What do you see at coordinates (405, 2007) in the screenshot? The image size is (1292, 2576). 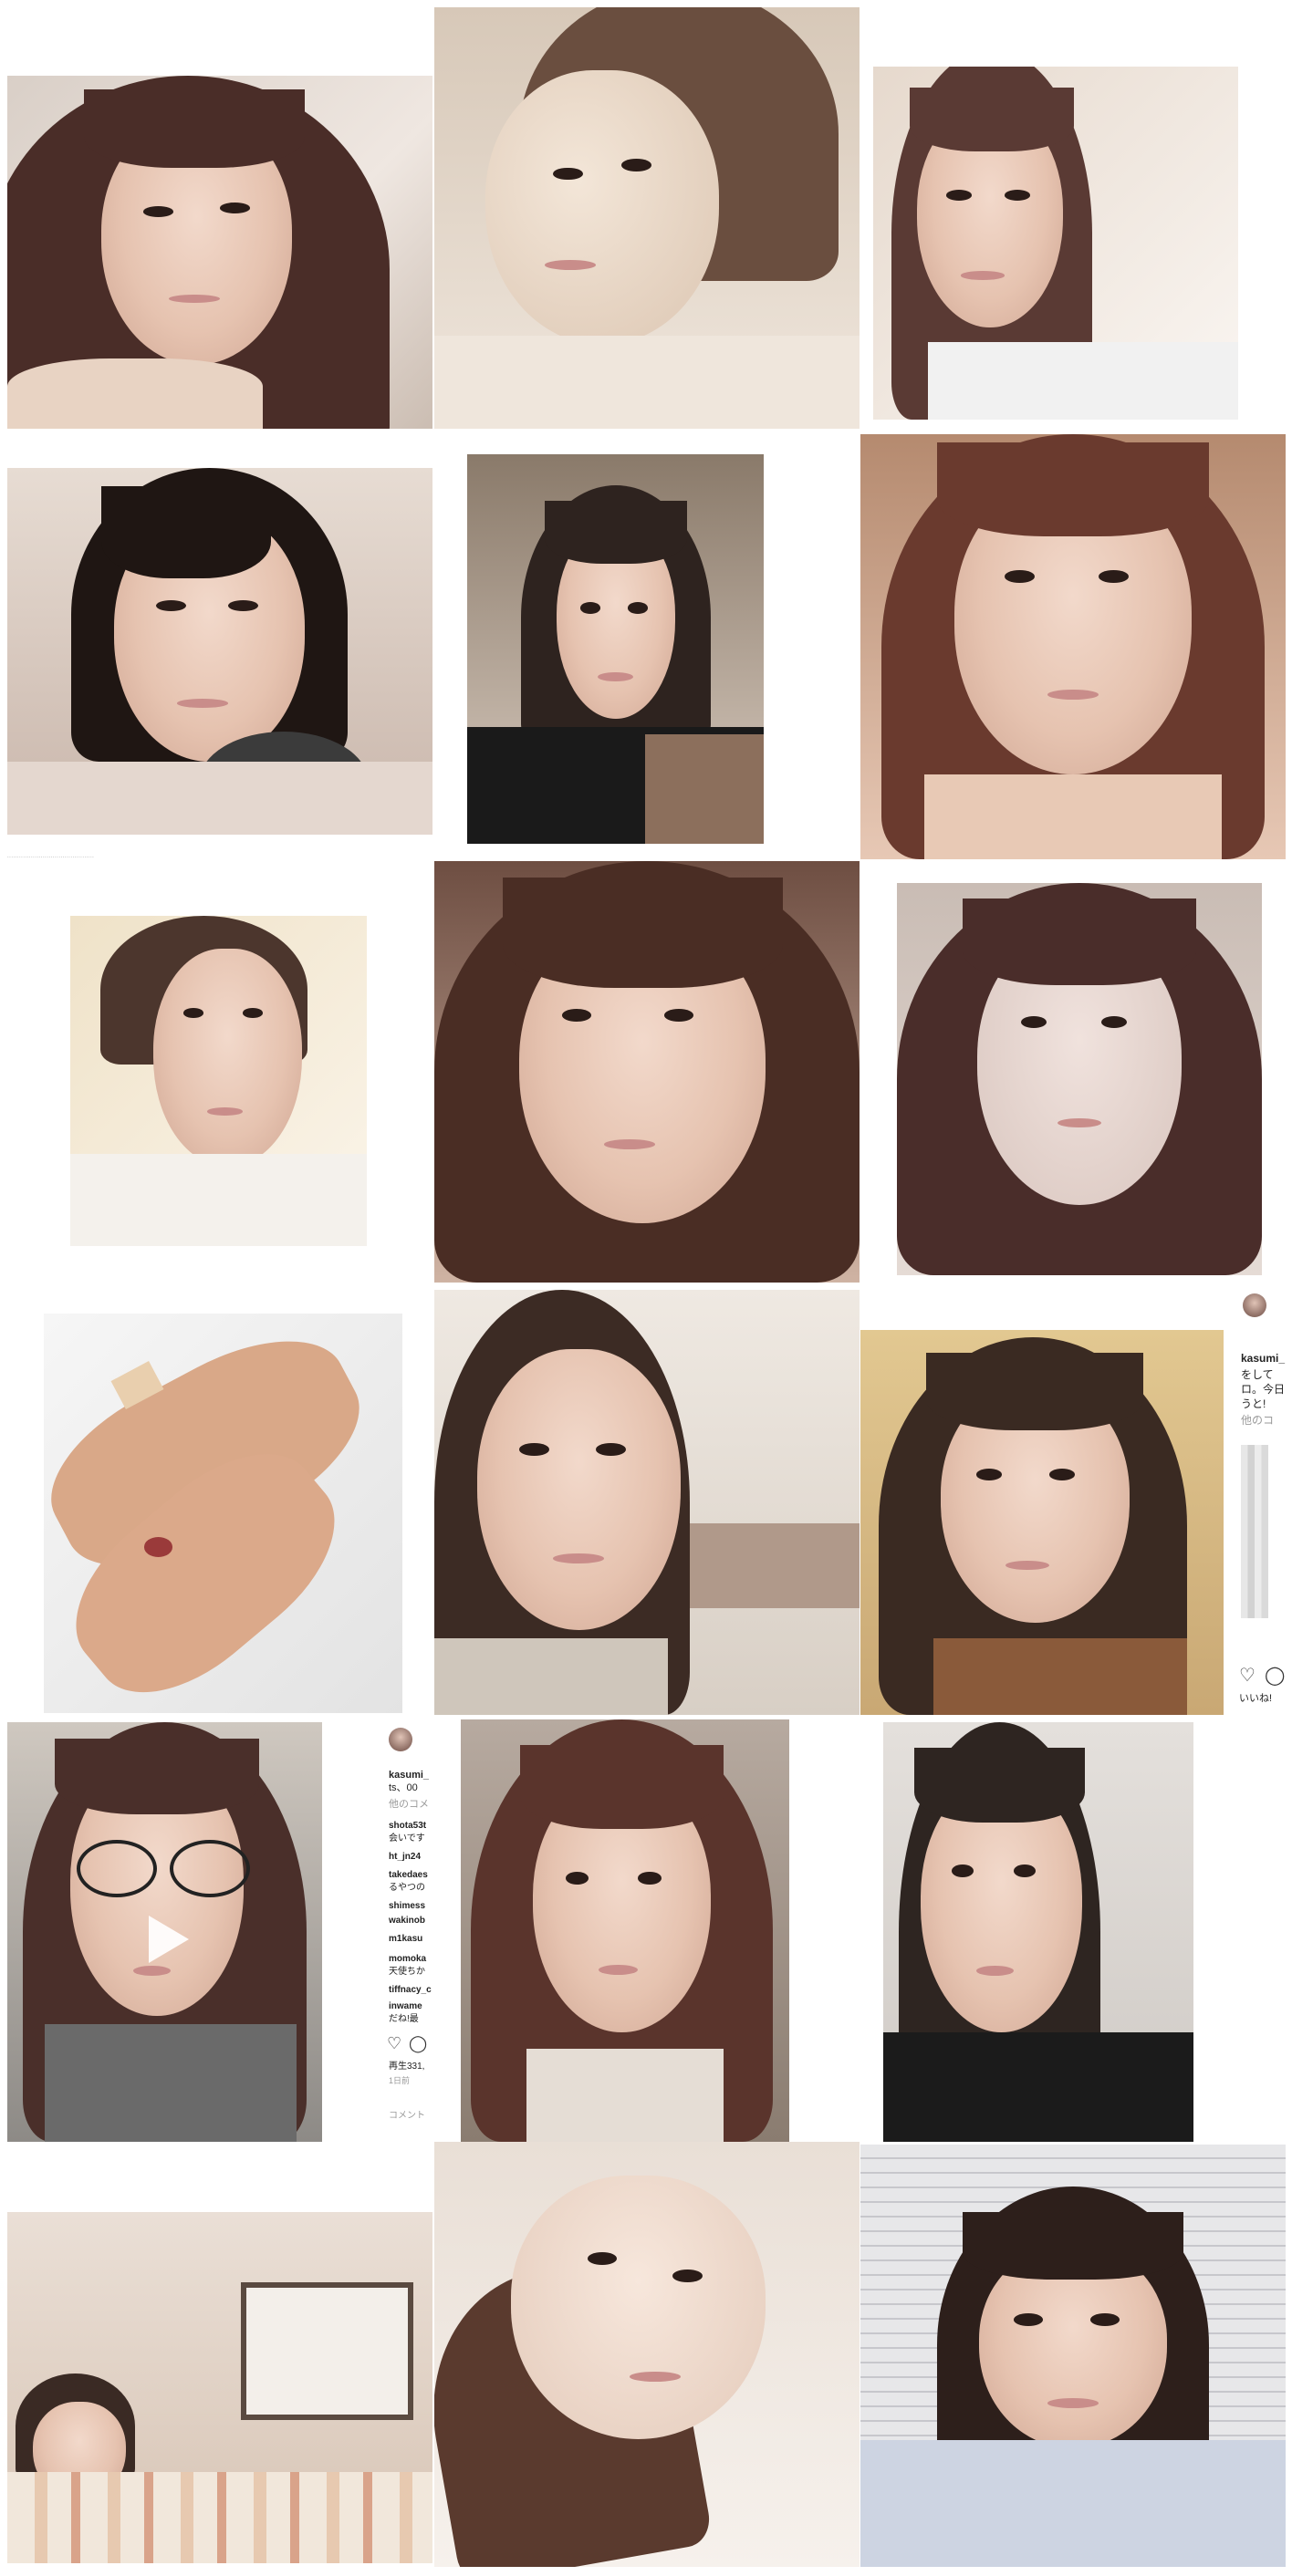 I see `comment-user: inwame` at bounding box center [405, 2007].